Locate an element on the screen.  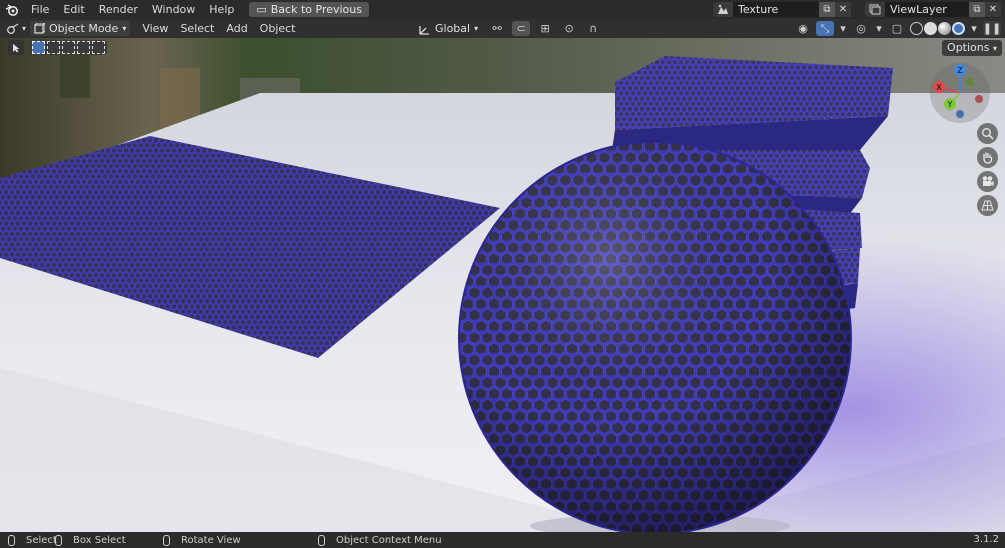
select-subtract-icon is located at coordinates (68, 47).